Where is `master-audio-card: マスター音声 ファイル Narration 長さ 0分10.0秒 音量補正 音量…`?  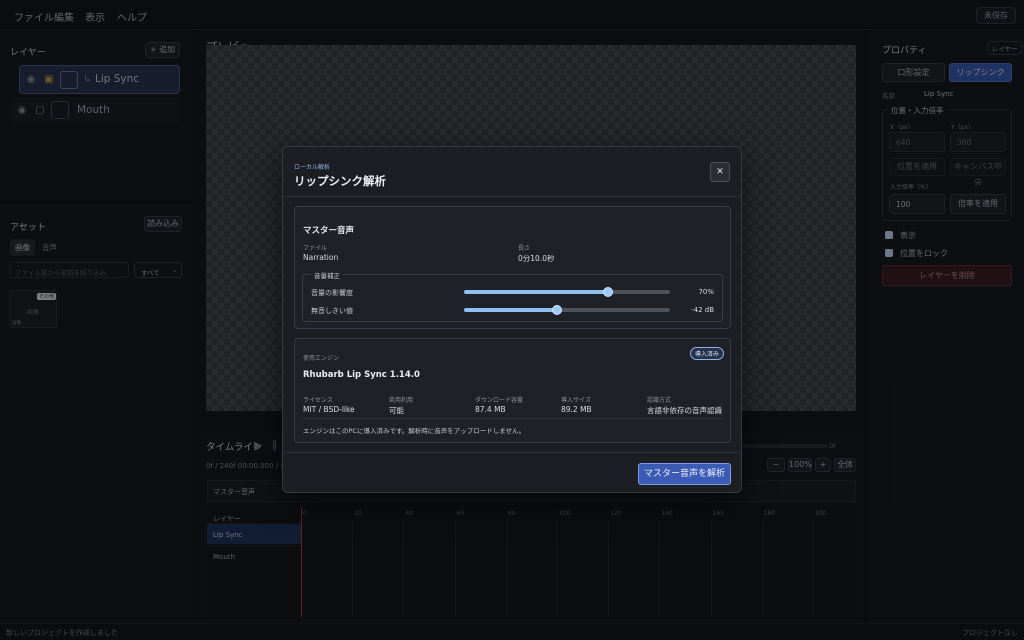
master-audio-card: マスター音声 ファイル Narration 長さ 0分10.0秒 音量補正 音量… is located at coordinates (512, 267).